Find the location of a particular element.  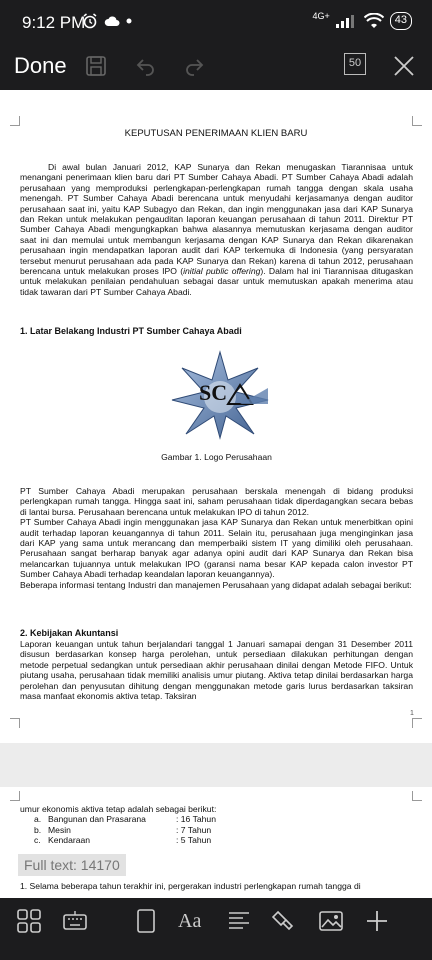

layout-icon is located at coordinates (29, 921).